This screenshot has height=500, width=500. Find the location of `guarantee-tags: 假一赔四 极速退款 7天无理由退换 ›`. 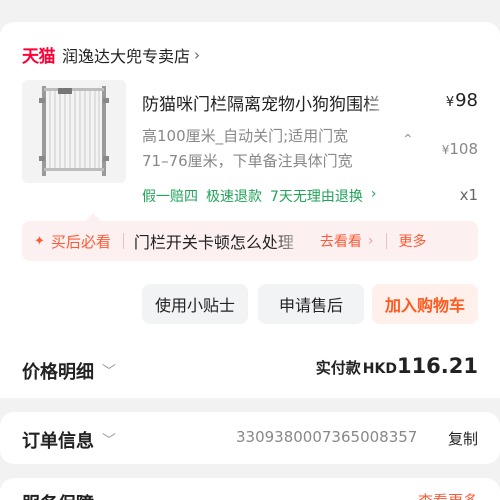

guarantee-tags: 假一赔四 极速退款 7天无理由退换 › is located at coordinates (259, 196).